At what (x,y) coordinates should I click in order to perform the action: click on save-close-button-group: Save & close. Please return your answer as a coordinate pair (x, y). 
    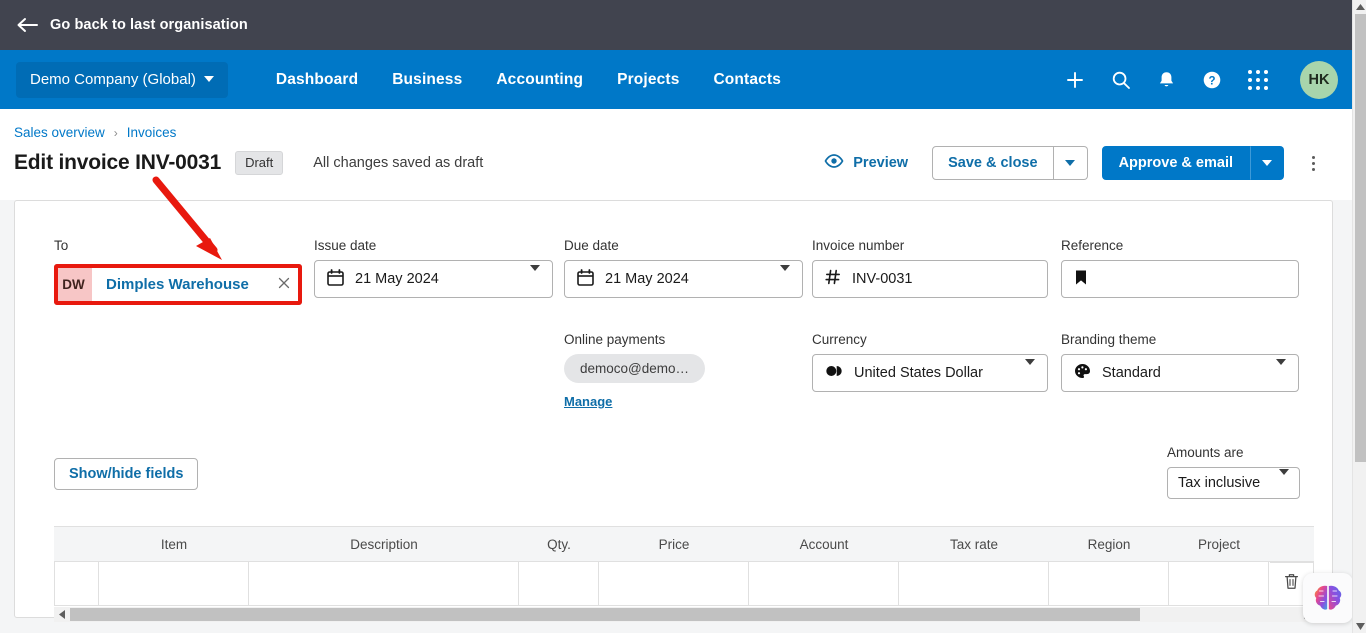
    Looking at the image, I should click on (1010, 163).